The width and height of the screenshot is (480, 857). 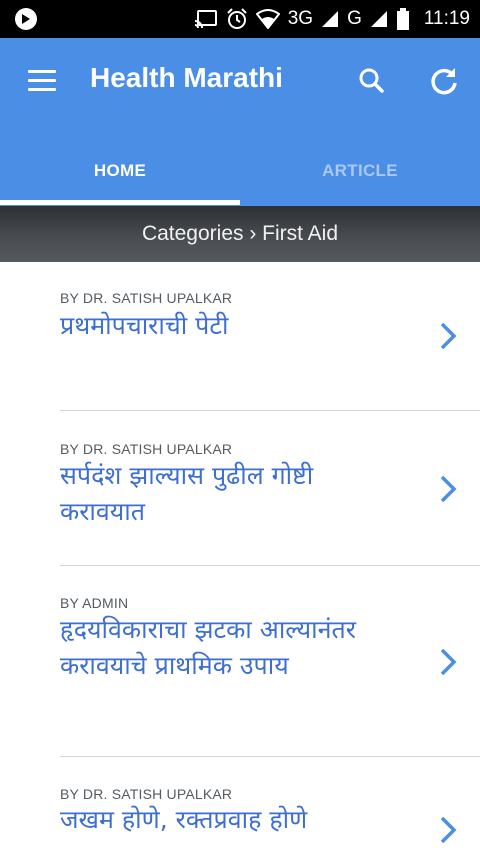 What do you see at coordinates (354, 18) in the screenshot?
I see `network-g-label: G` at bounding box center [354, 18].